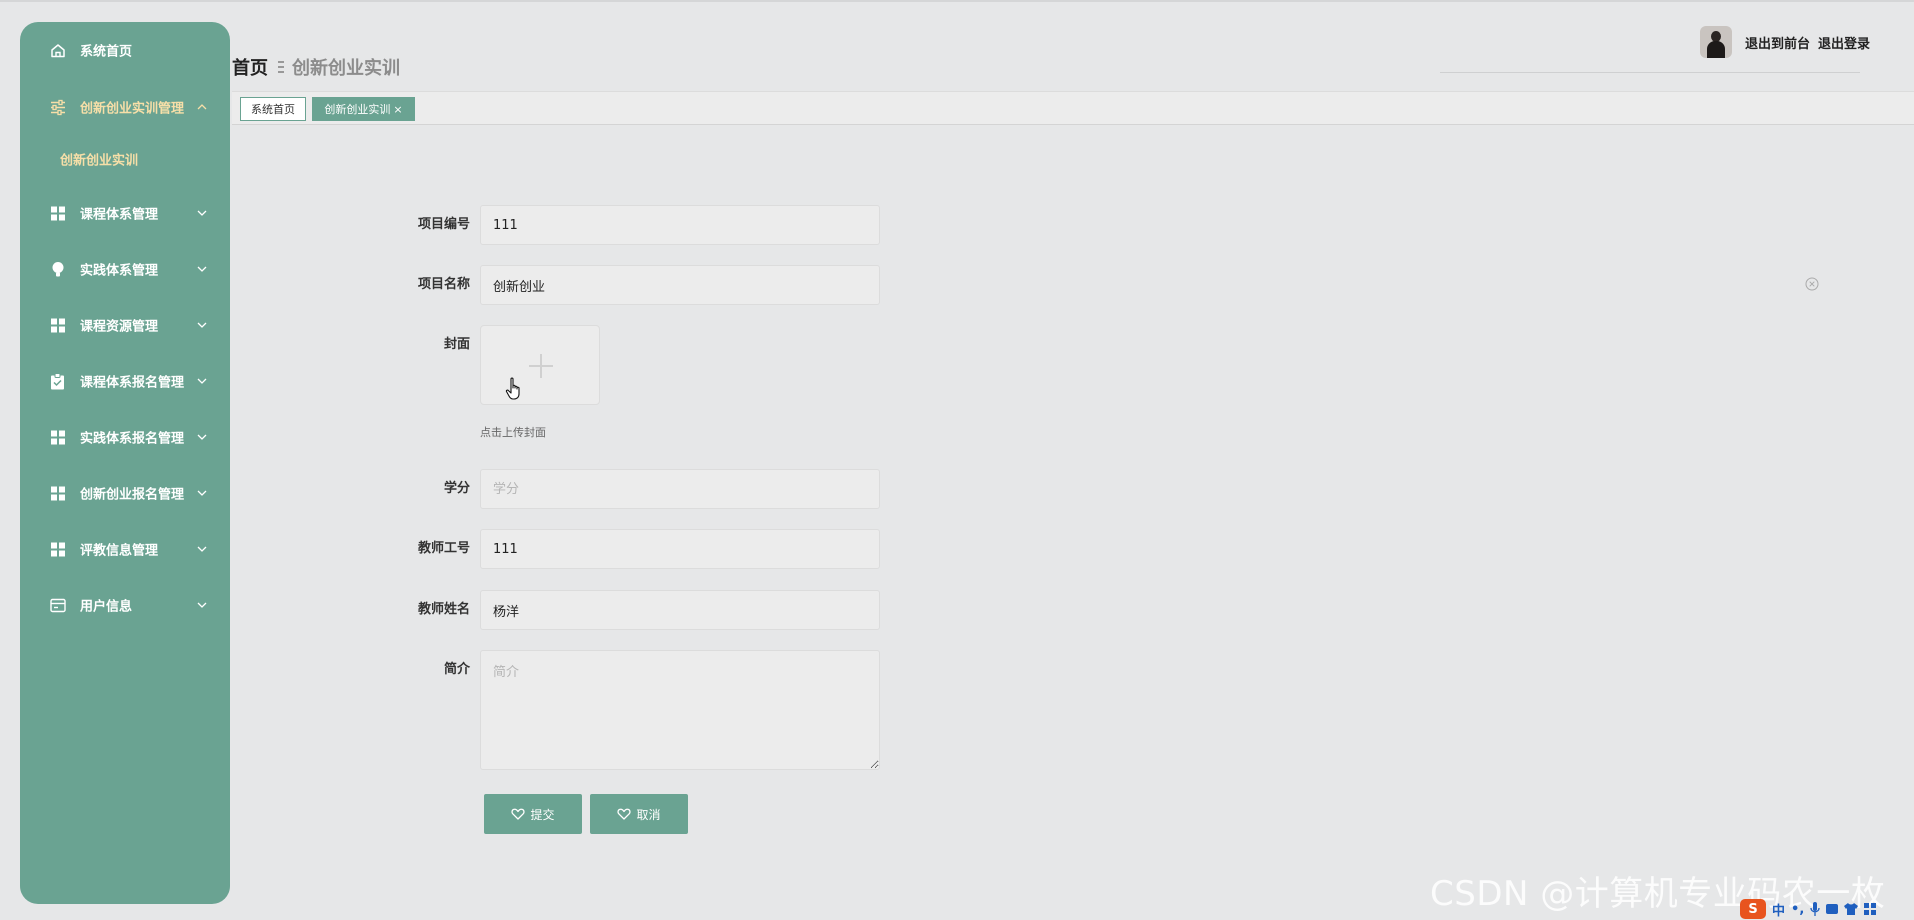  What do you see at coordinates (119, 215) in the screenshot?
I see `sidebar-item-label: 课程体系管理` at bounding box center [119, 215].